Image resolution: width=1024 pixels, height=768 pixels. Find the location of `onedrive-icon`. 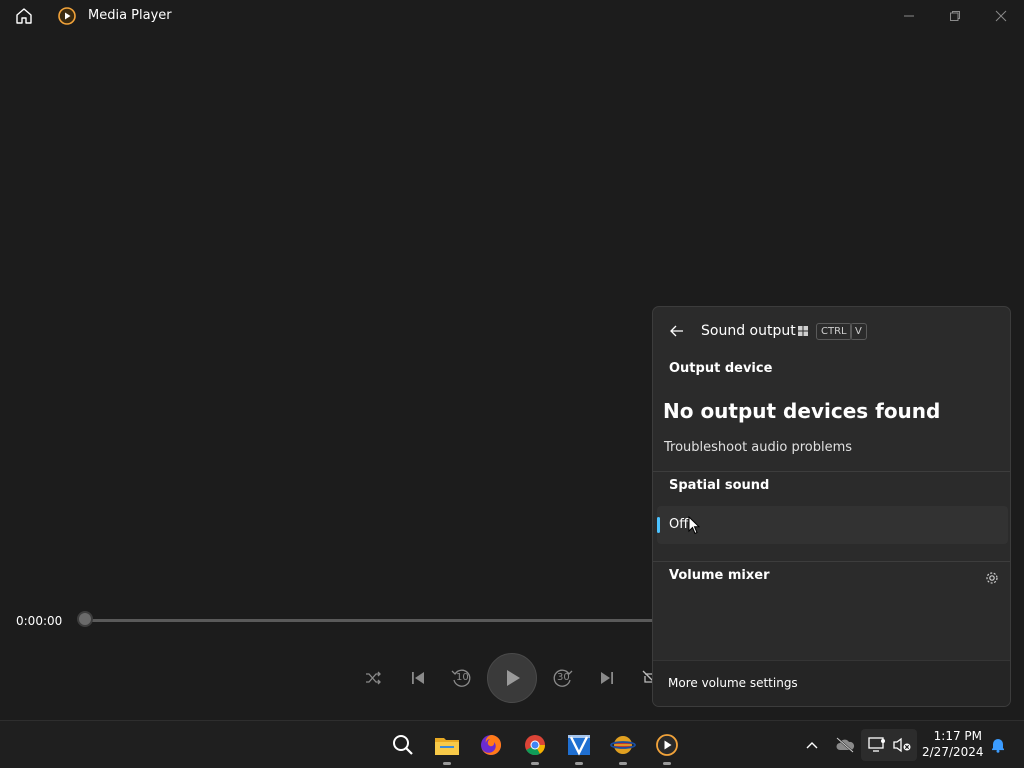

onedrive-icon is located at coordinates (845, 745).